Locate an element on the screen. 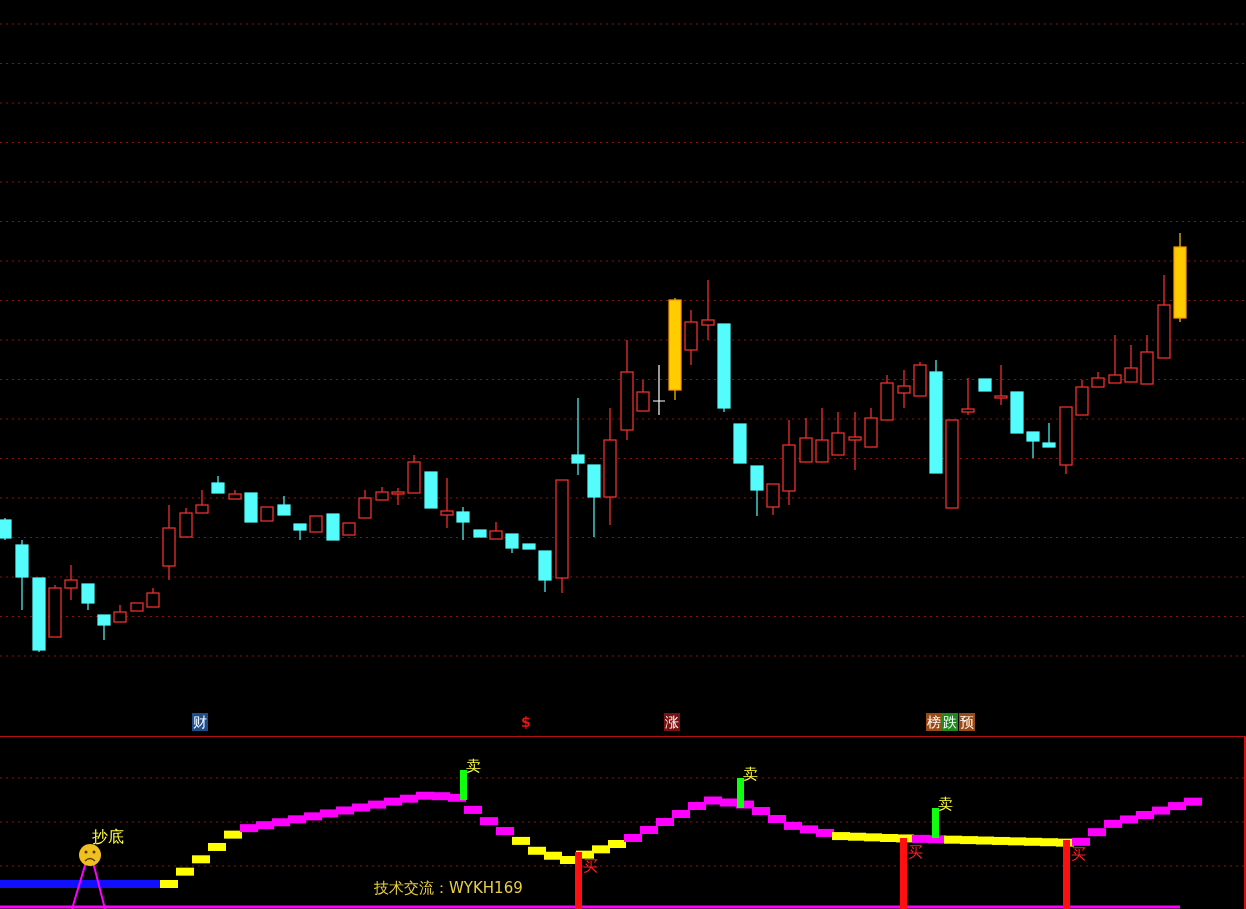 This screenshot has height=909, width=1246. event-marker: 财 is located at coordinates (200, 722).